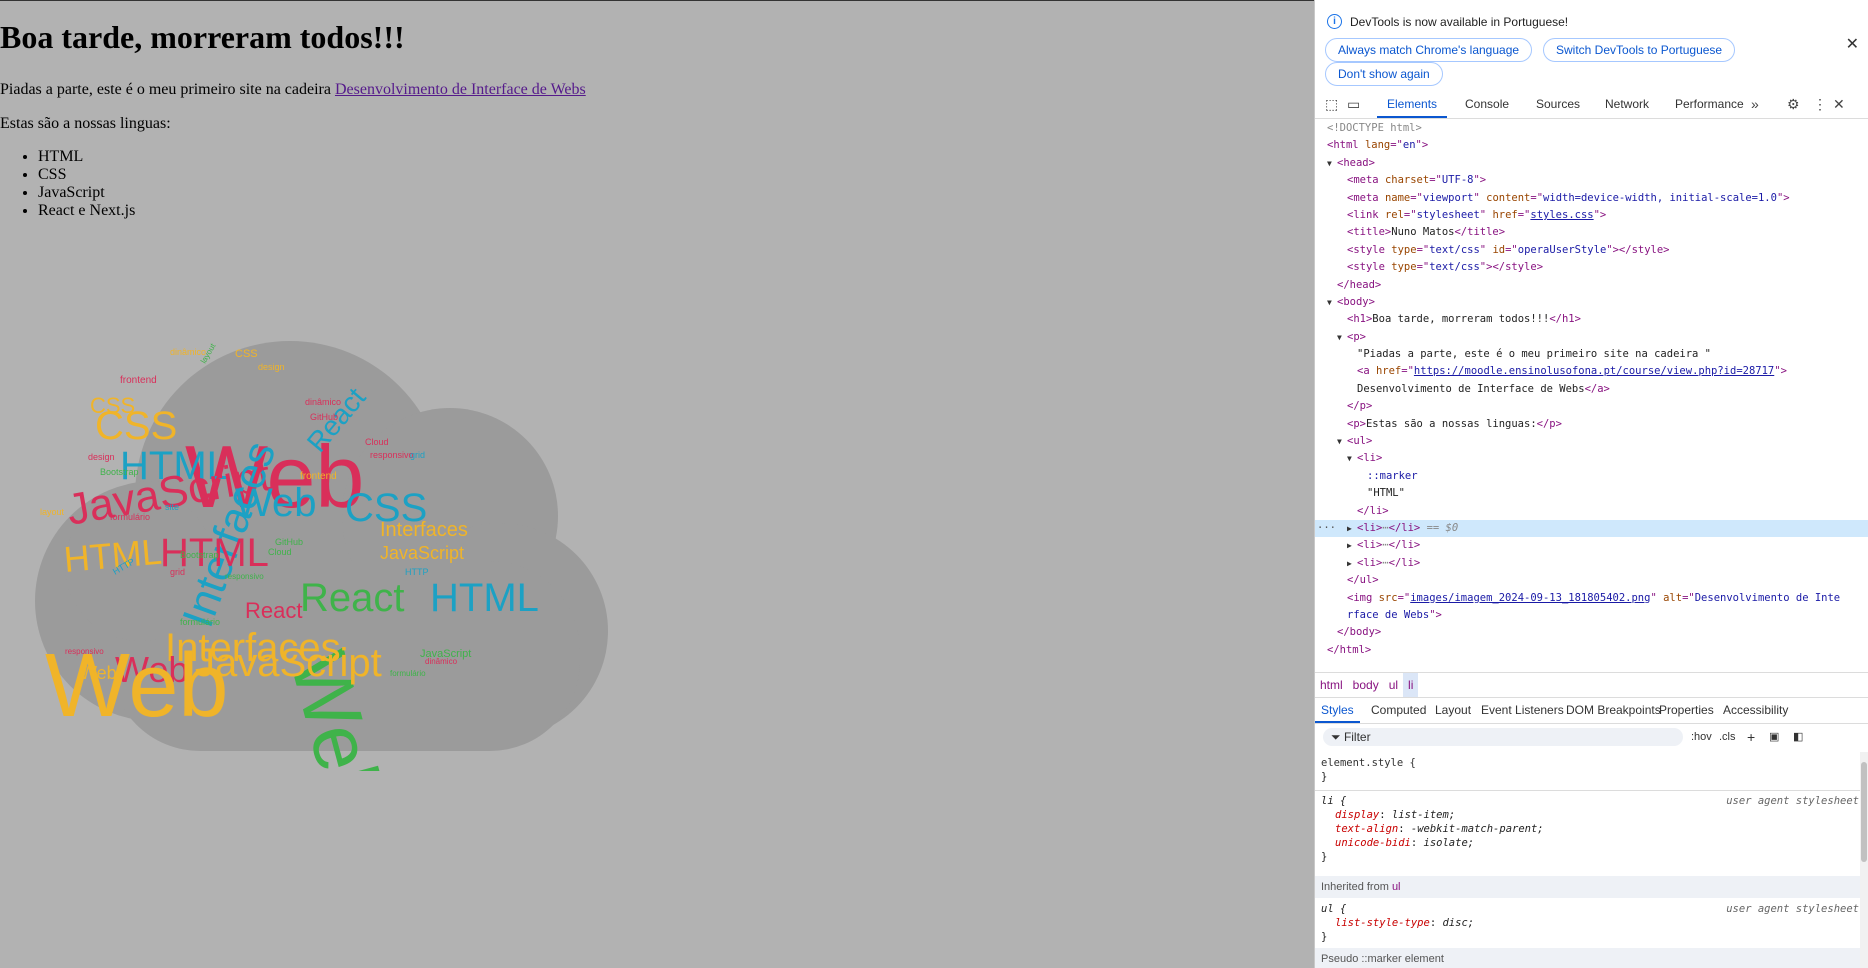 The height and width of the screenshot is (968, 1868). I want to click on css-property: display: list-item;, so click(1591, 815).